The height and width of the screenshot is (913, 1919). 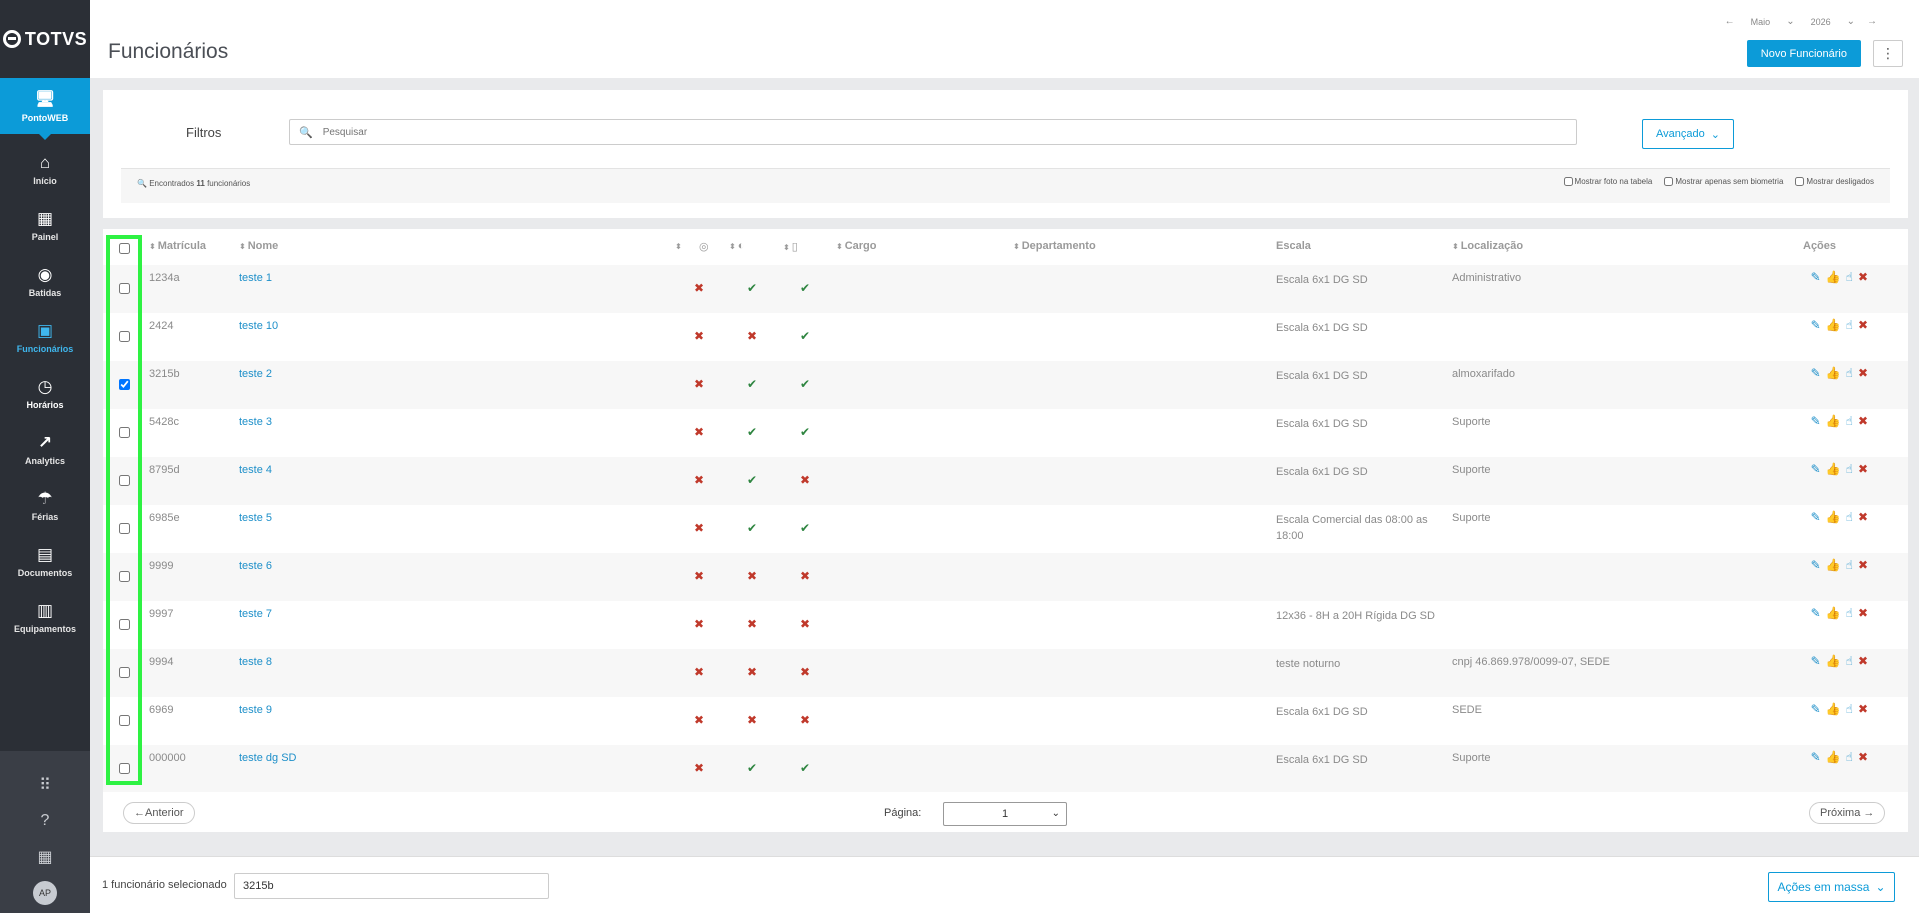 I want to click on employee-name-link: teste 8, so click(x=255, y=662).